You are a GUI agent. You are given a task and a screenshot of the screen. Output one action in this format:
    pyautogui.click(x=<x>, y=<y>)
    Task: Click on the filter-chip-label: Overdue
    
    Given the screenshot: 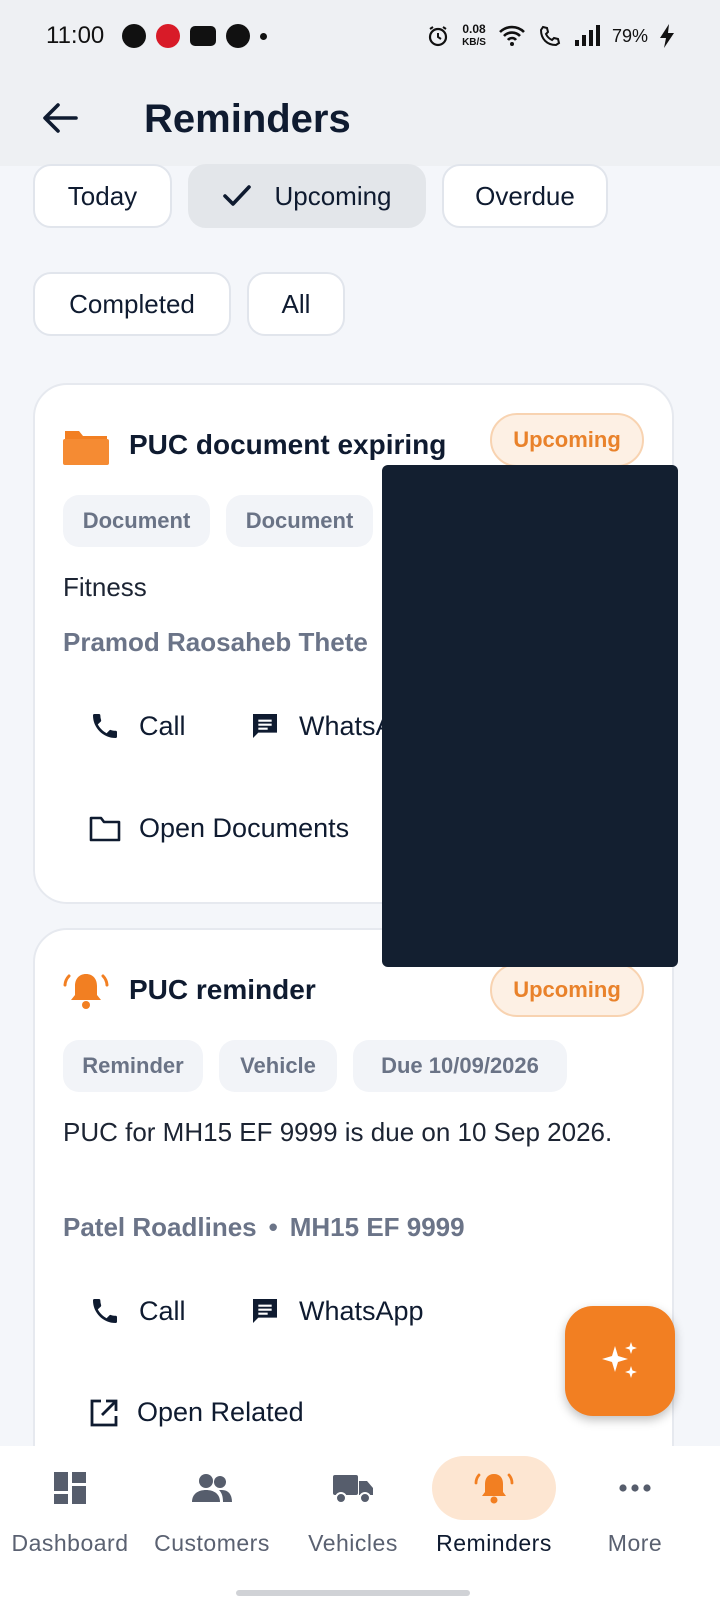 What is the action you would take?
    pyautogui.click(x=525, y=195)
    